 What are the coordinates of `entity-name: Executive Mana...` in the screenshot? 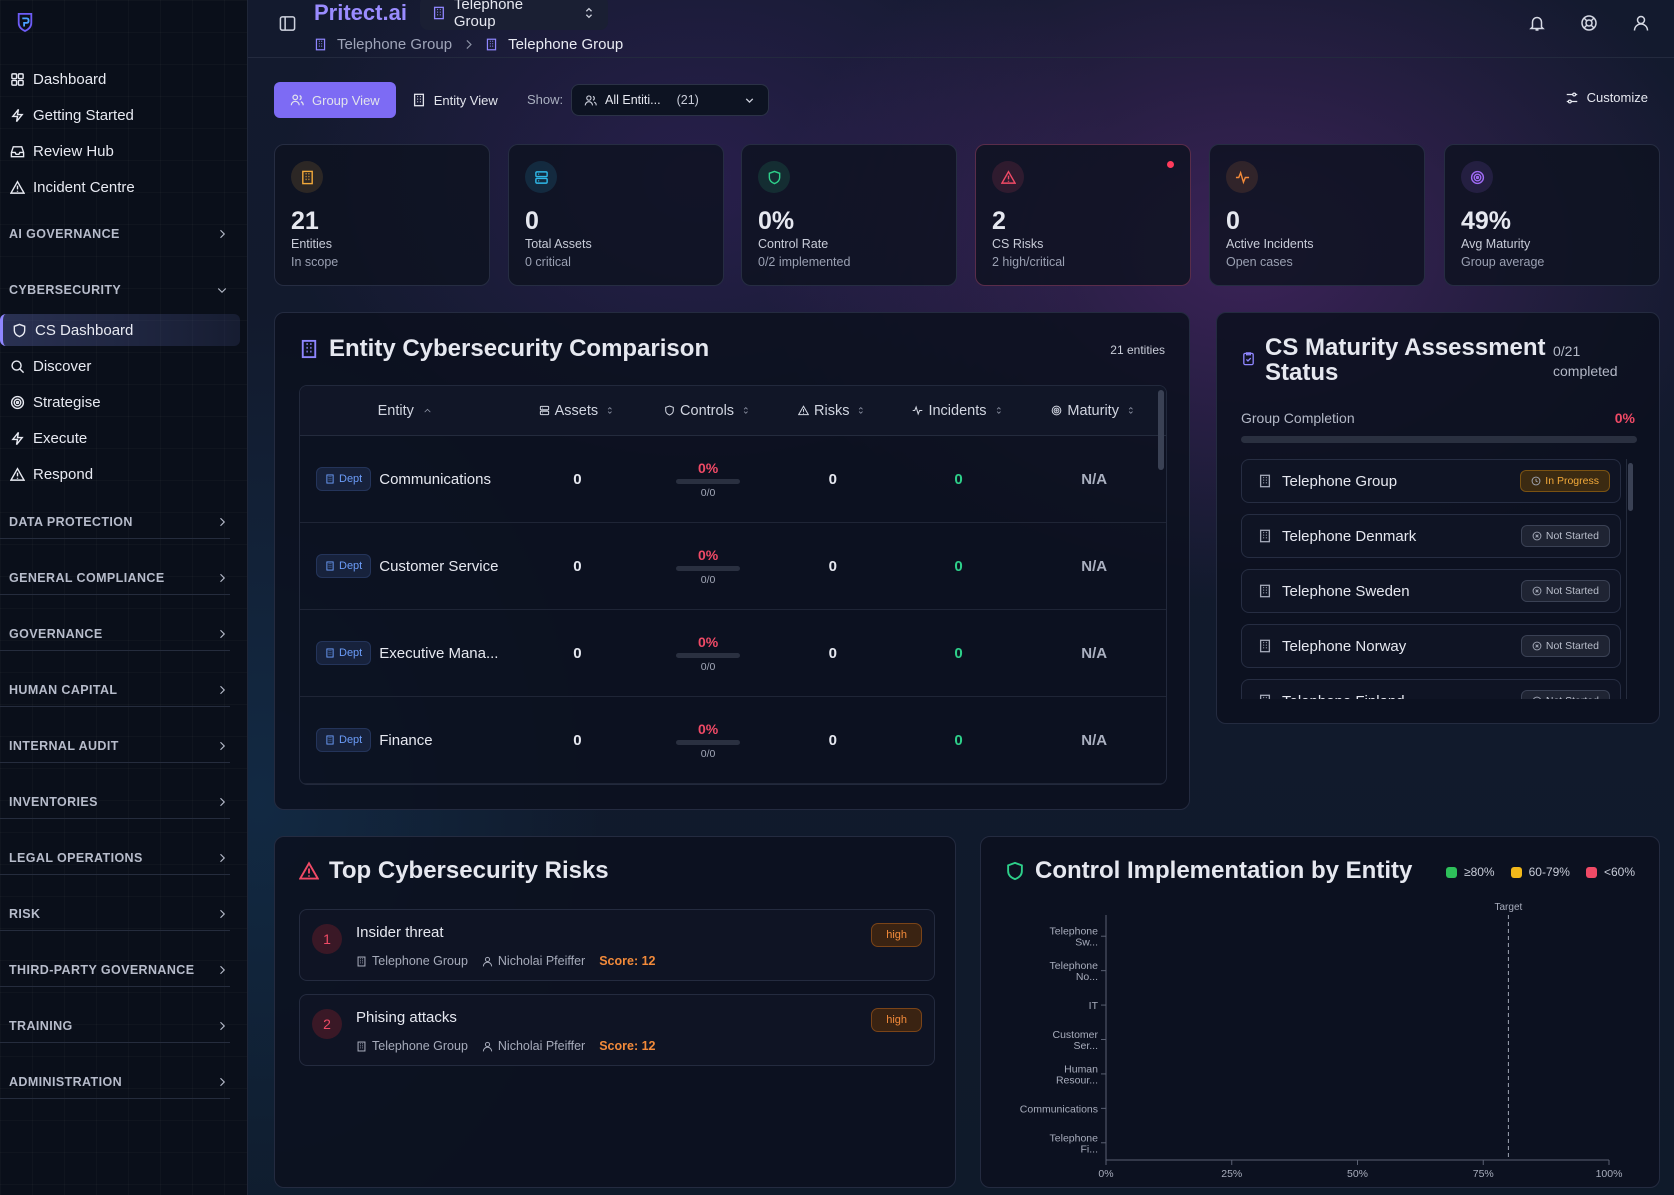 It's located at (438, 653).